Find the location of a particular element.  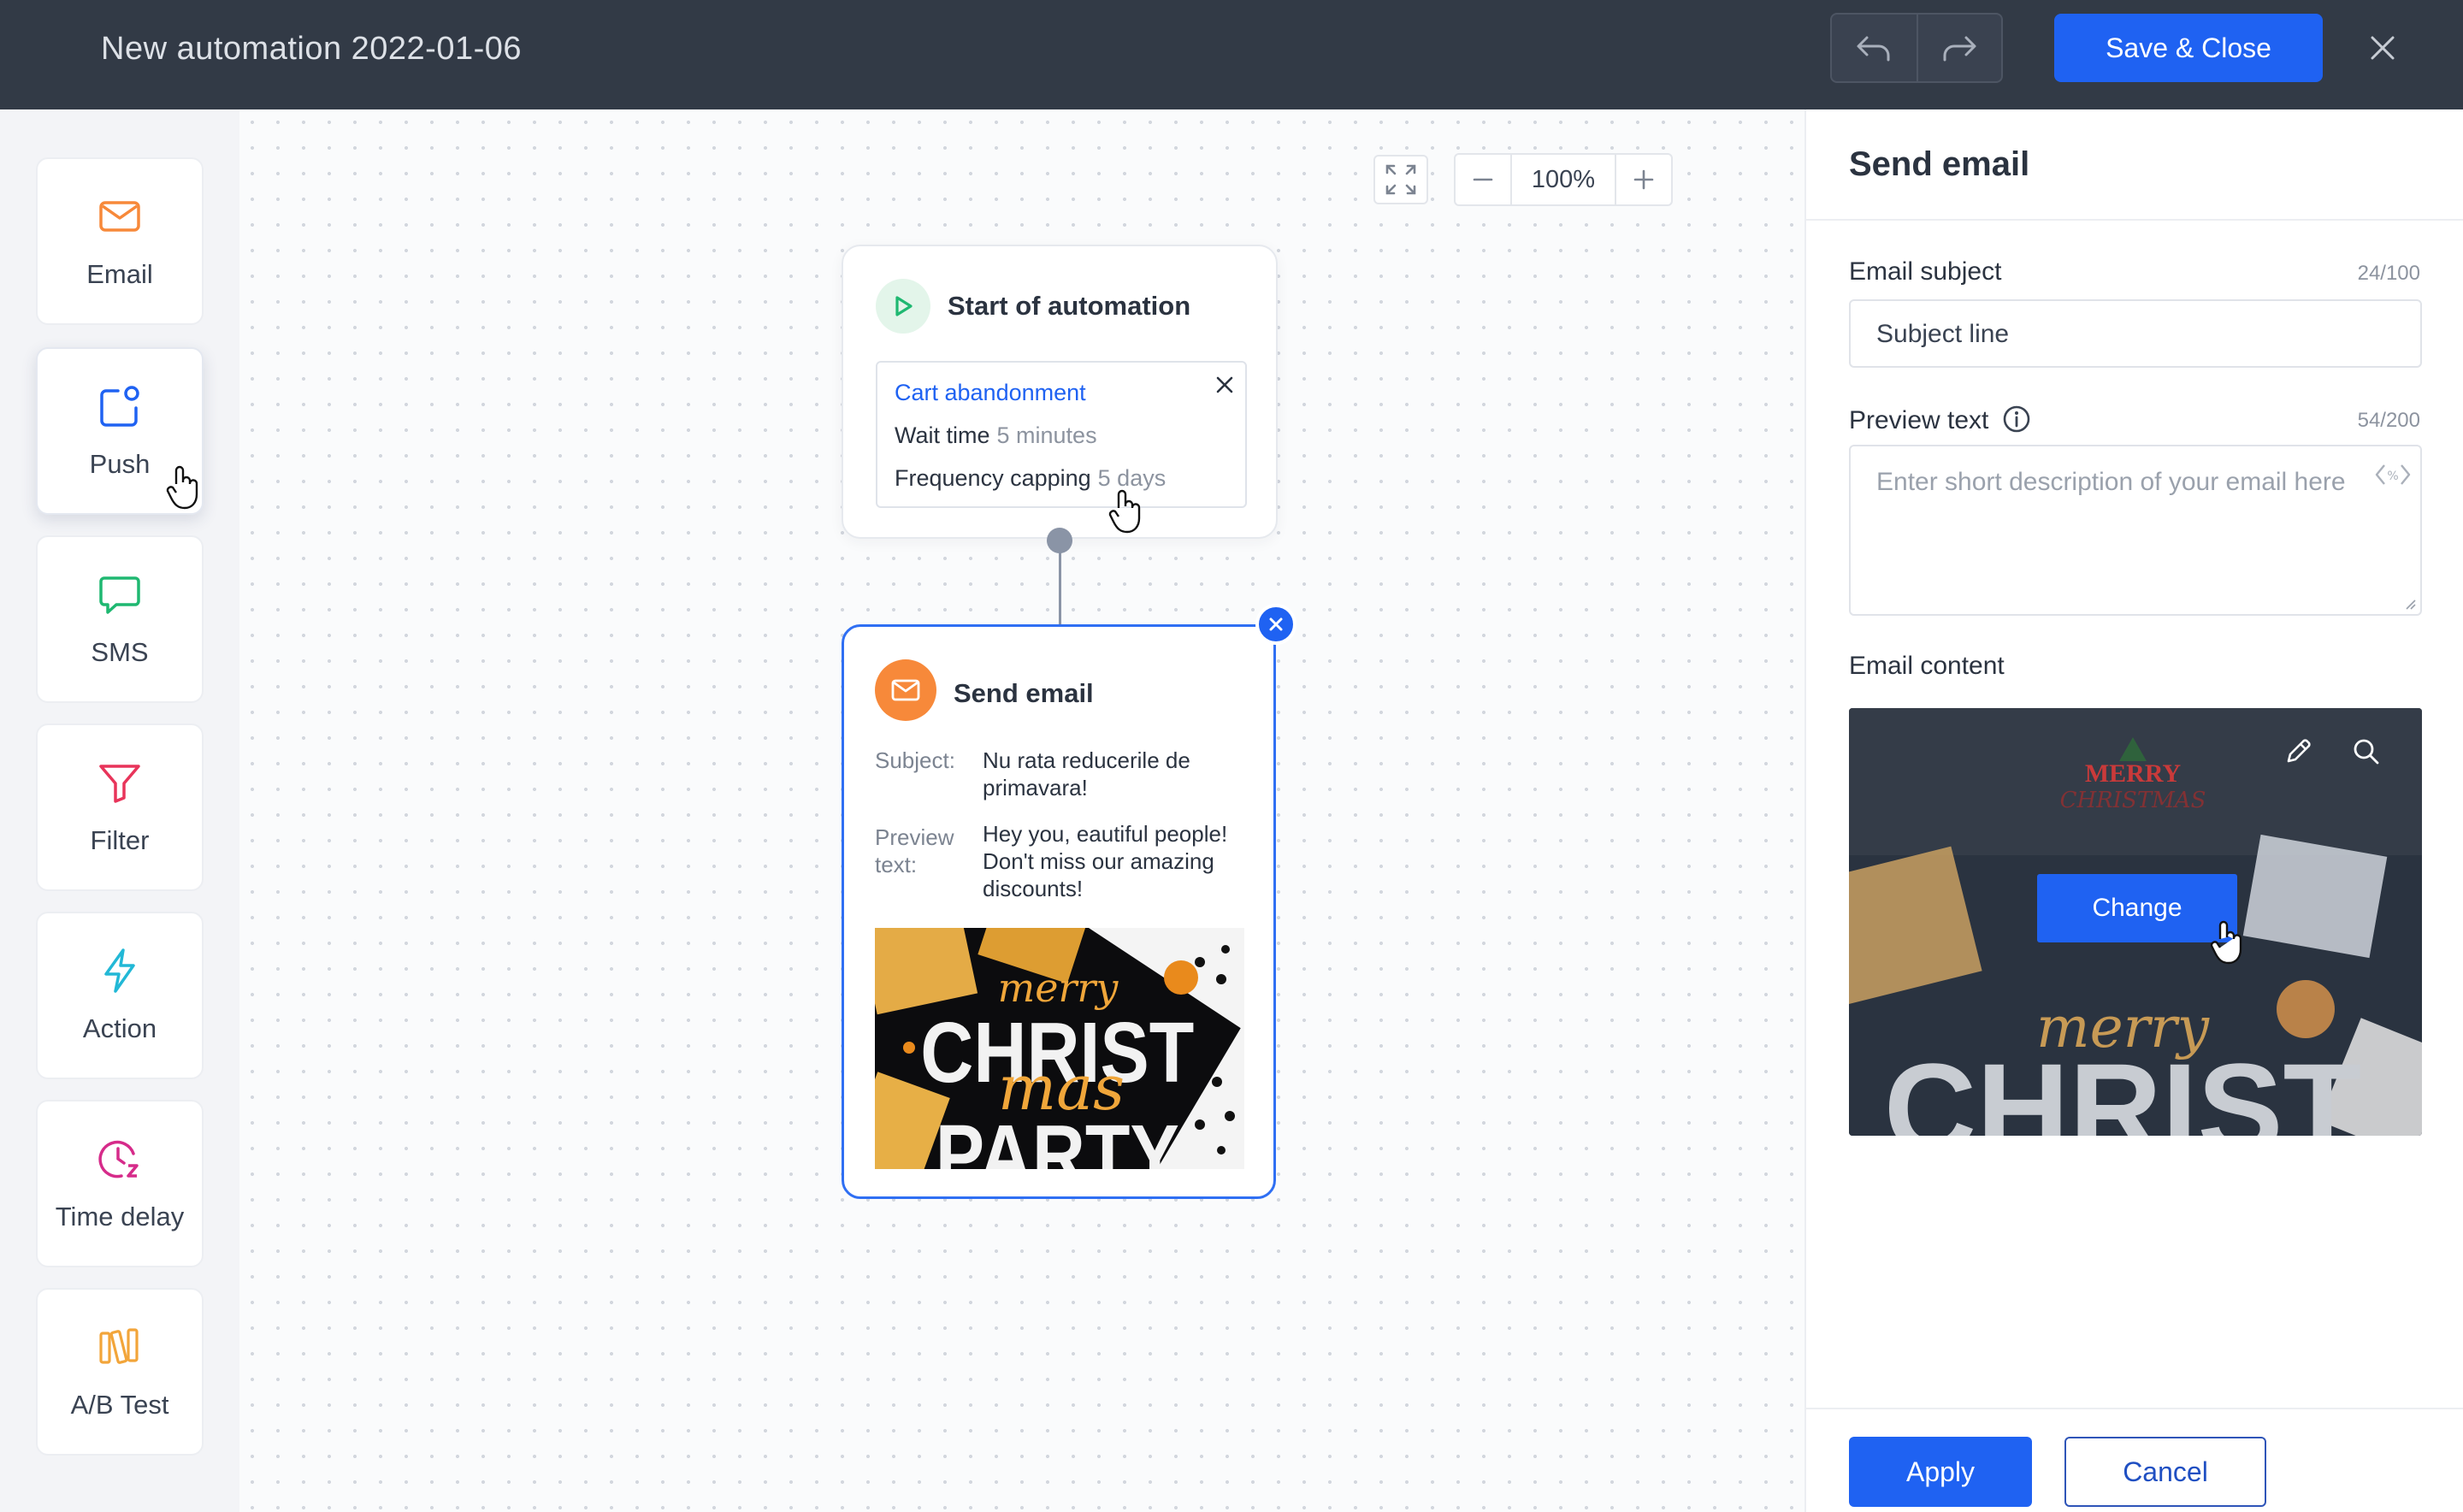

redo-icon is located at coordinates (1959, 49).